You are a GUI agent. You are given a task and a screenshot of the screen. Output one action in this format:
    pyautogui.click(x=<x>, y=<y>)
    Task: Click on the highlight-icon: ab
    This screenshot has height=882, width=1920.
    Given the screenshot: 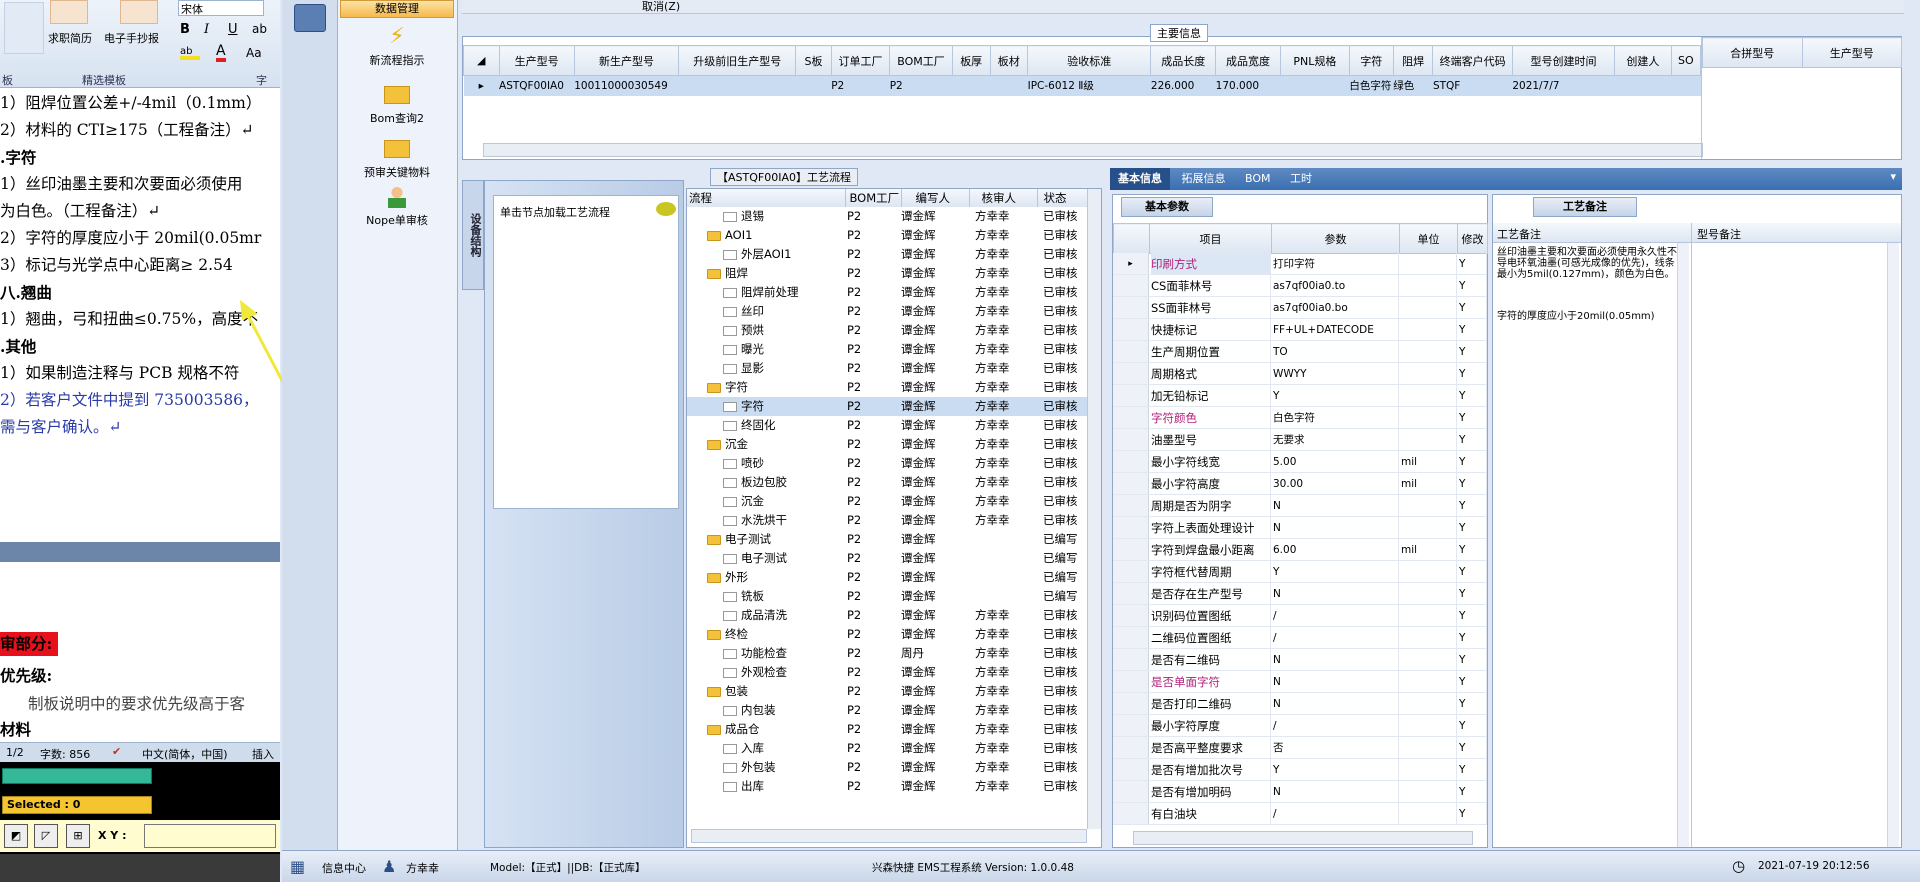 What is the action you would take?
    pyautogui.click(x=190, y=53)
    